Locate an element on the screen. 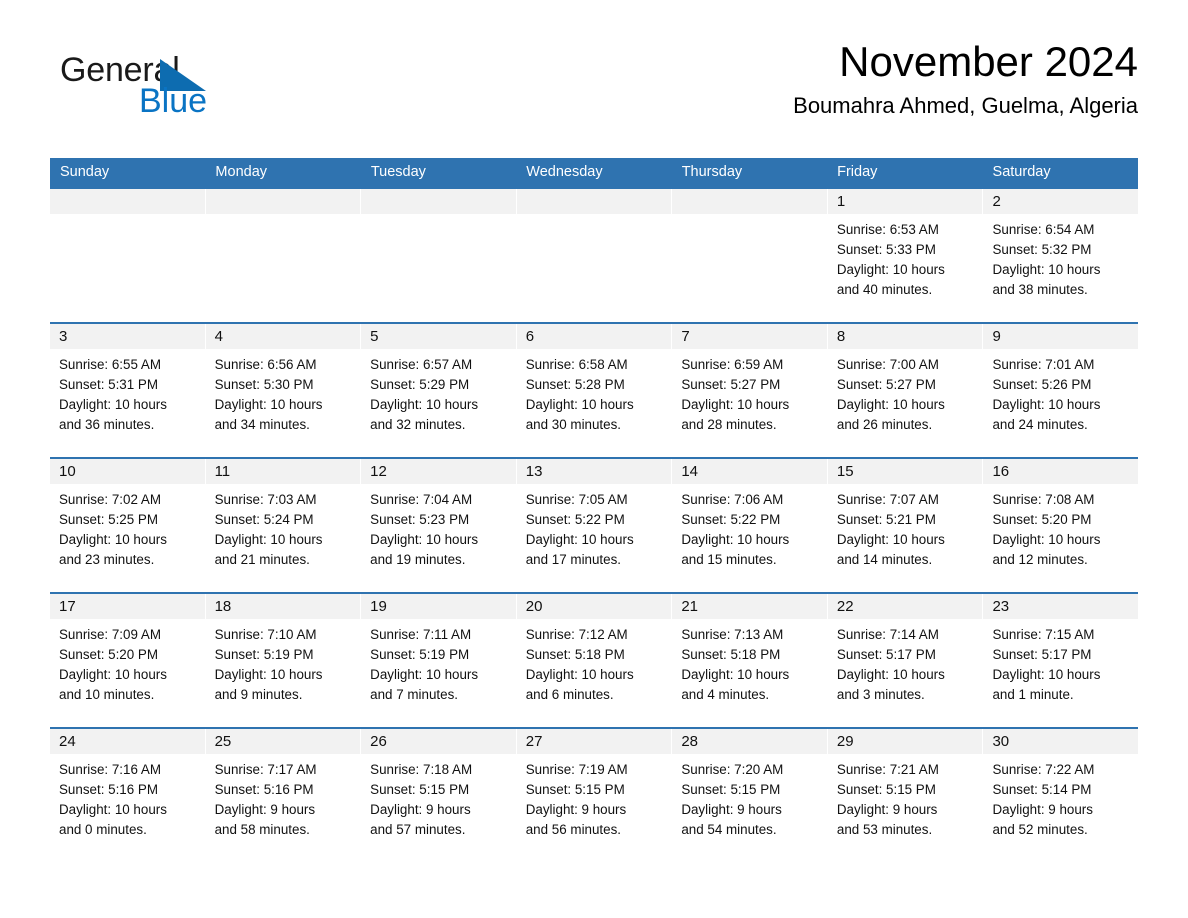 This screenshot has height=918, width=1188. sunrise-text: Sunrise: 6:53 AM is located at coordinates (887, 229).